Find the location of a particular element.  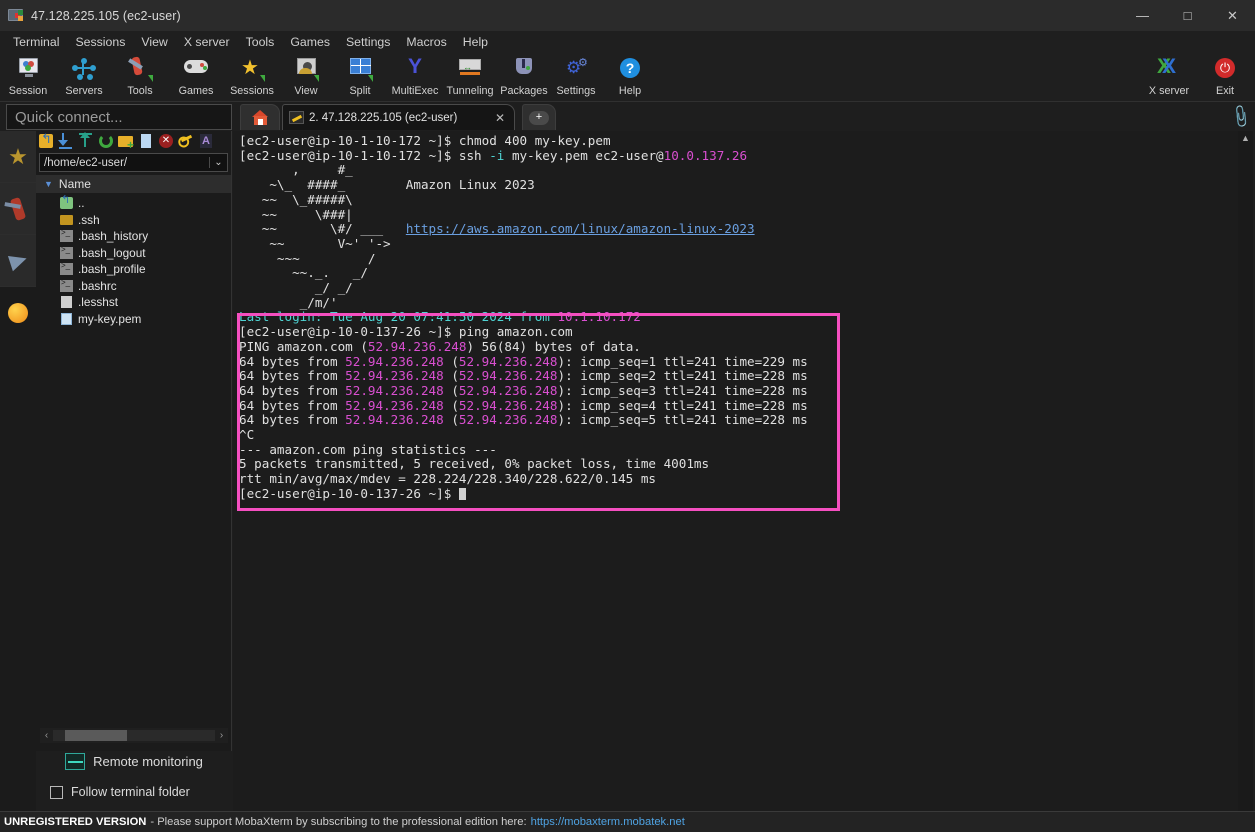

terminal-text: ): icmp_seq=4 ttl=241 time=228 ms is located at coordinates (682, 405).